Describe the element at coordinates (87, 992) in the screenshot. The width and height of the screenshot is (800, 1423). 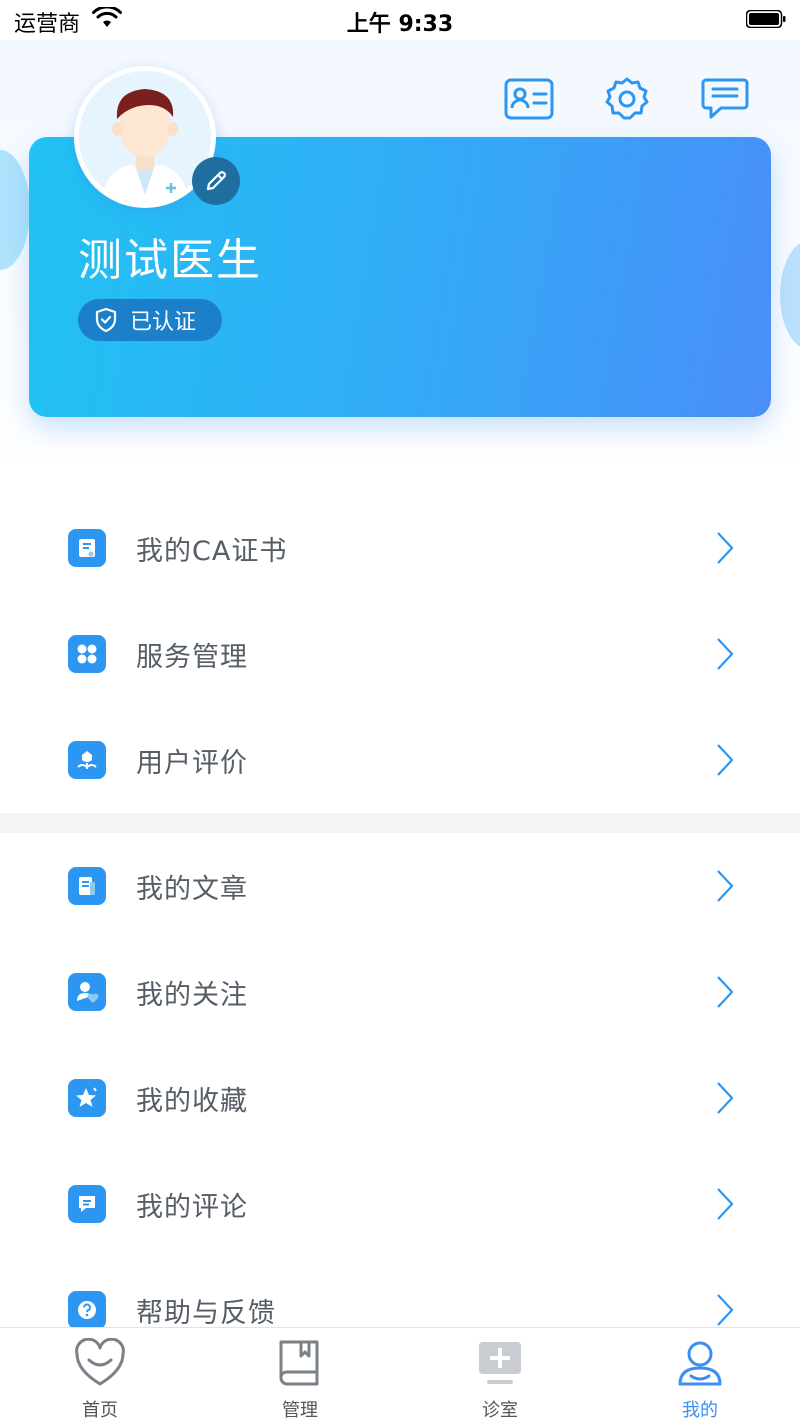
I see `user-heart-icon` at that location.